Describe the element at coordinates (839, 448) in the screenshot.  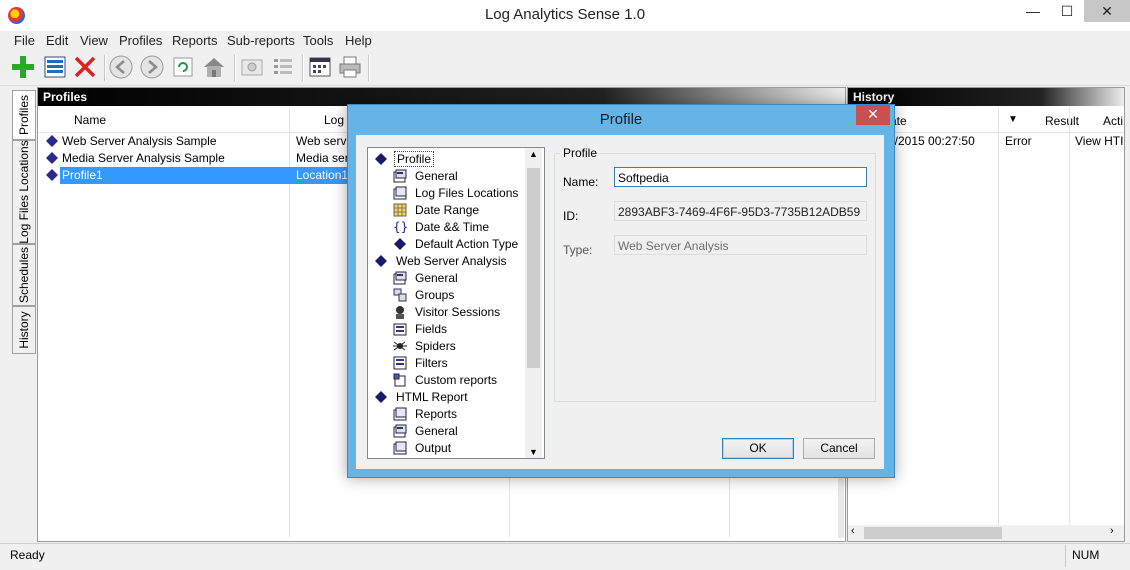
I see `cancel-button: Cancel` at that location.